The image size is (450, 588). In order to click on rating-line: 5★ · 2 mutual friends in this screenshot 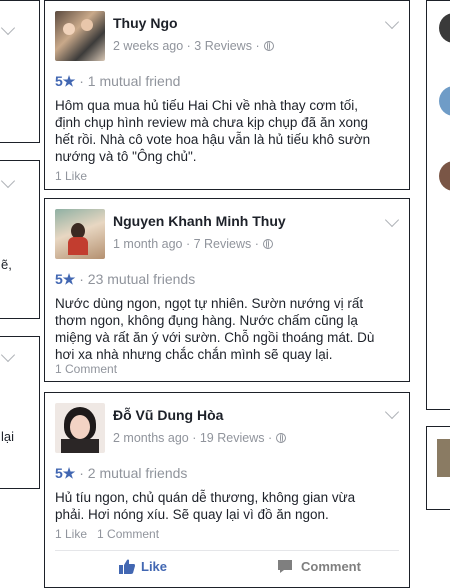, I will do `click(121, 473)`.